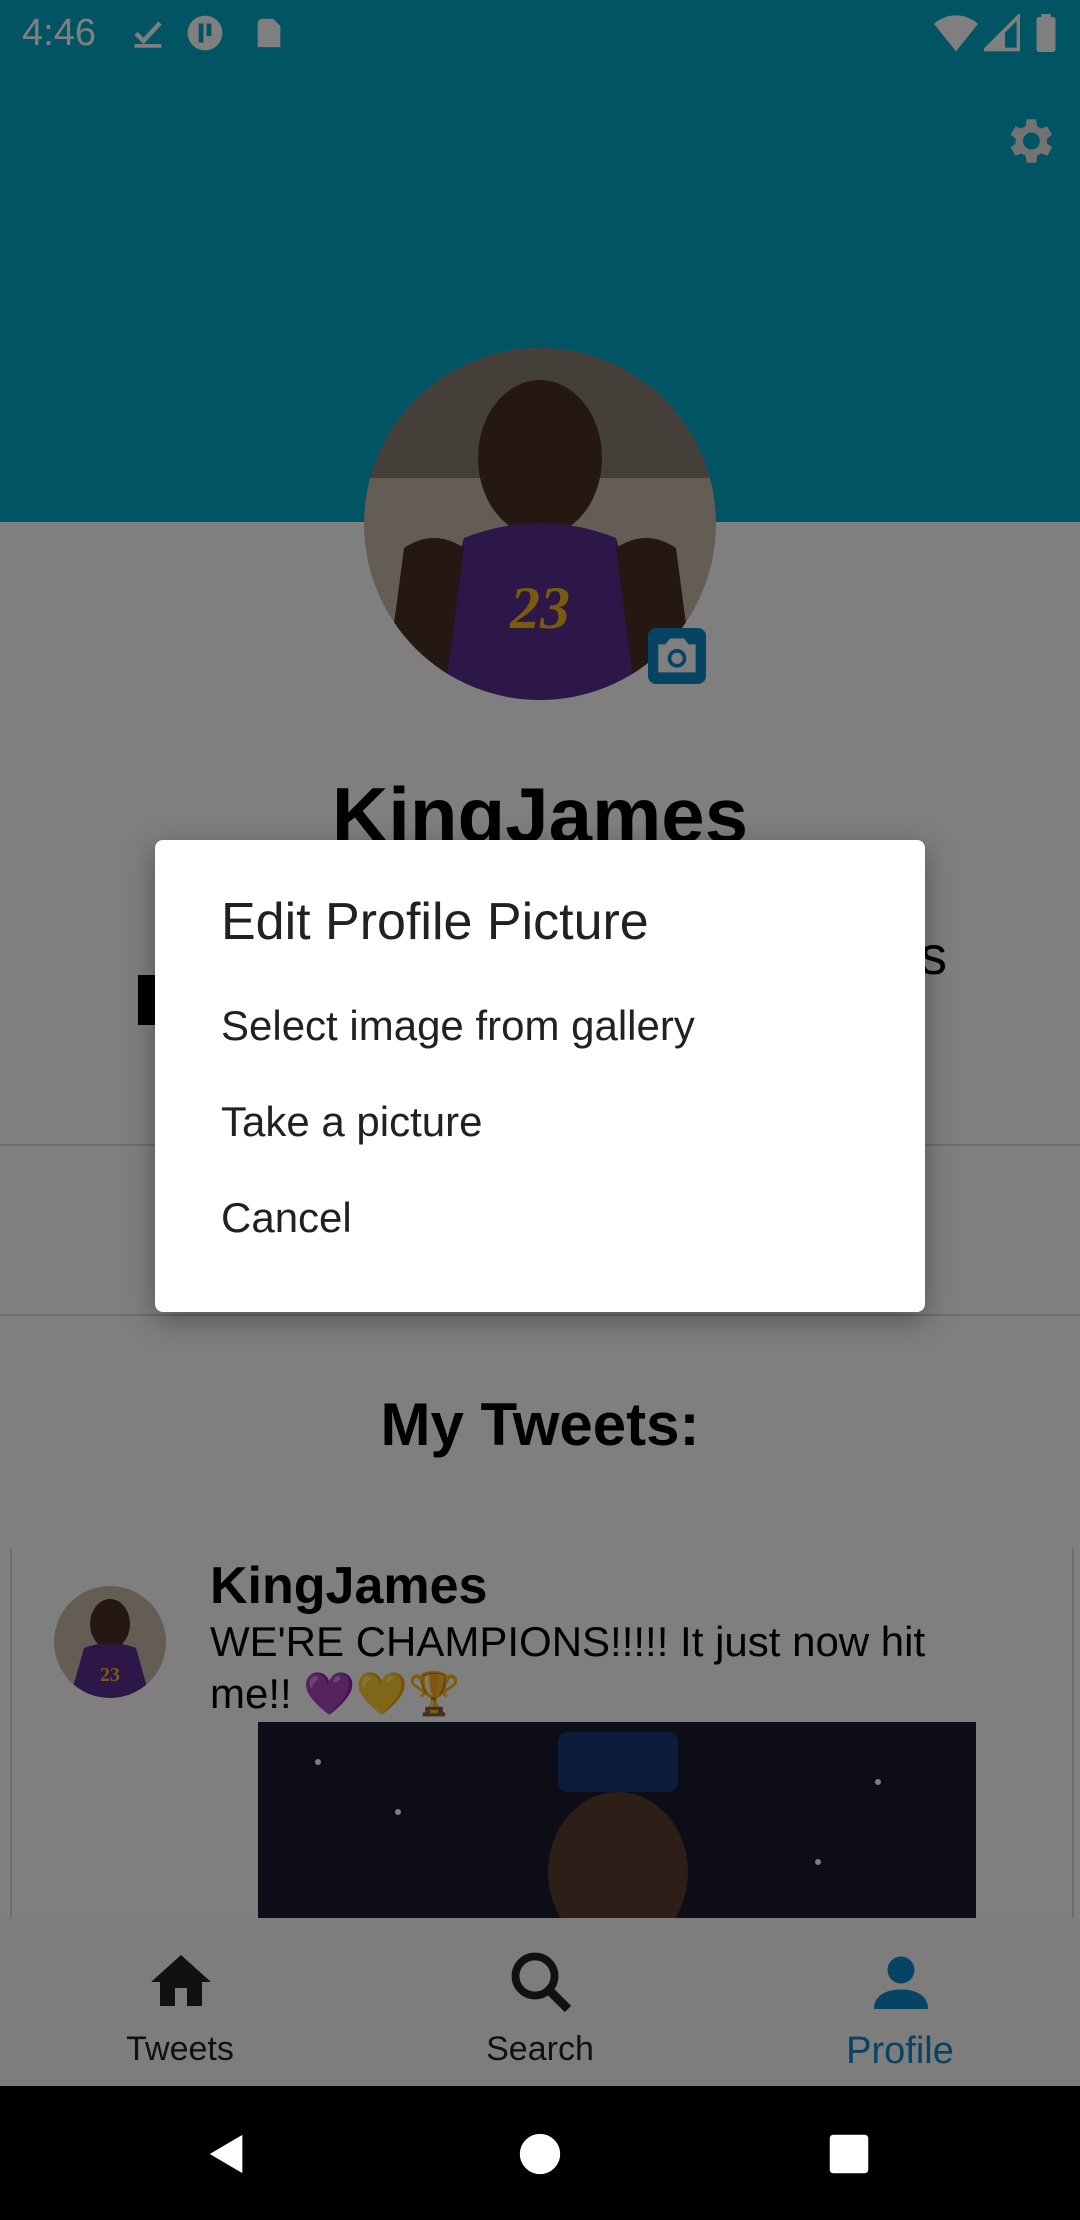 The width and height of the screenshot is (1080, 2220). I want to click on cancel-option: Cancel, so click(286, 1218).